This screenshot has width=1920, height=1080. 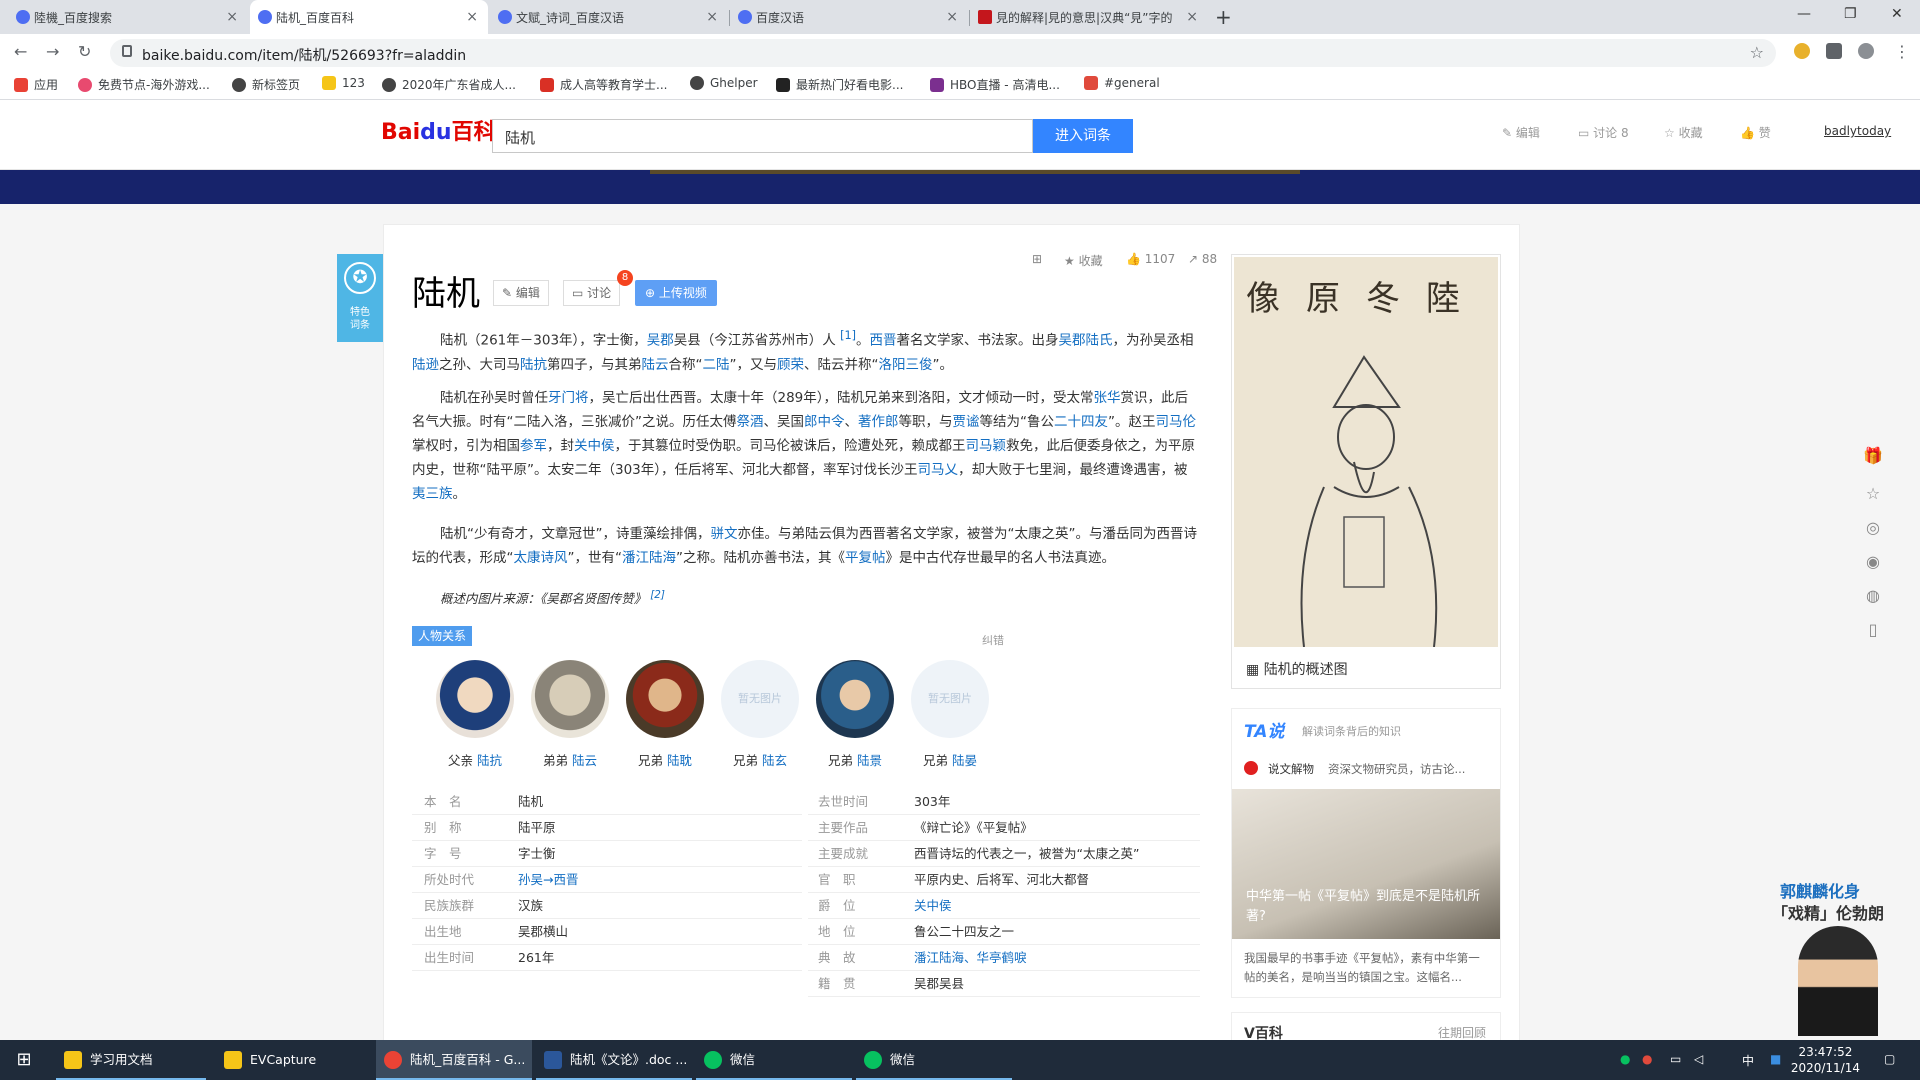 I want to click on link: 贾谧, so click(x=966, y=422).